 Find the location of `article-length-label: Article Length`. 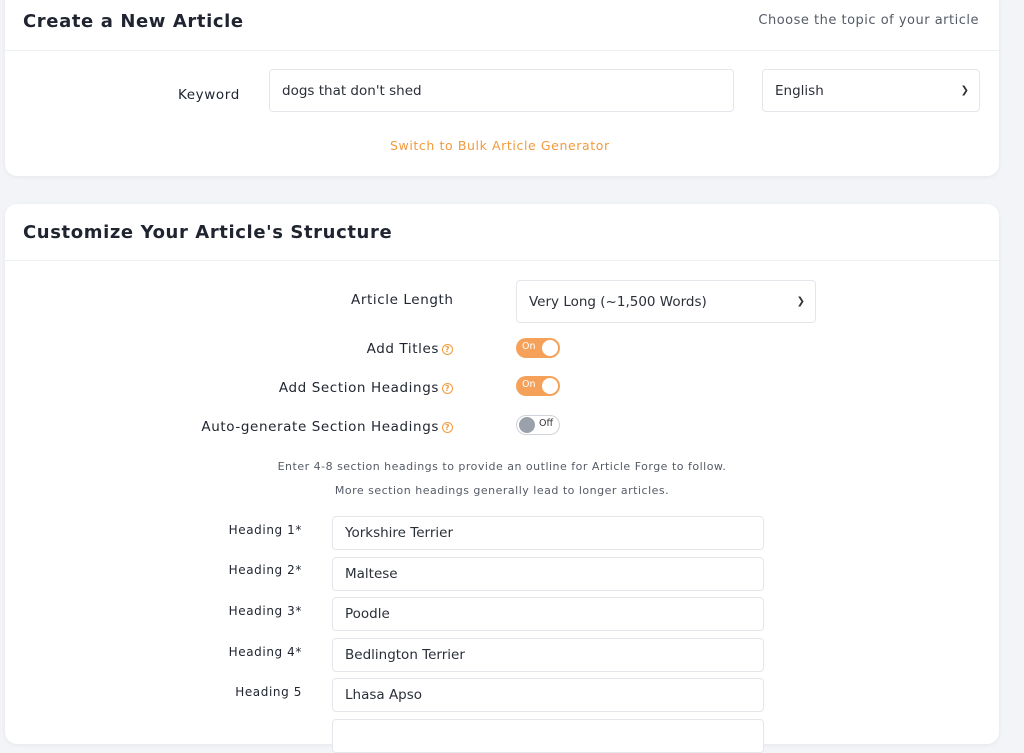

article-length-label: Article Length is located at coordinates (402, 300).